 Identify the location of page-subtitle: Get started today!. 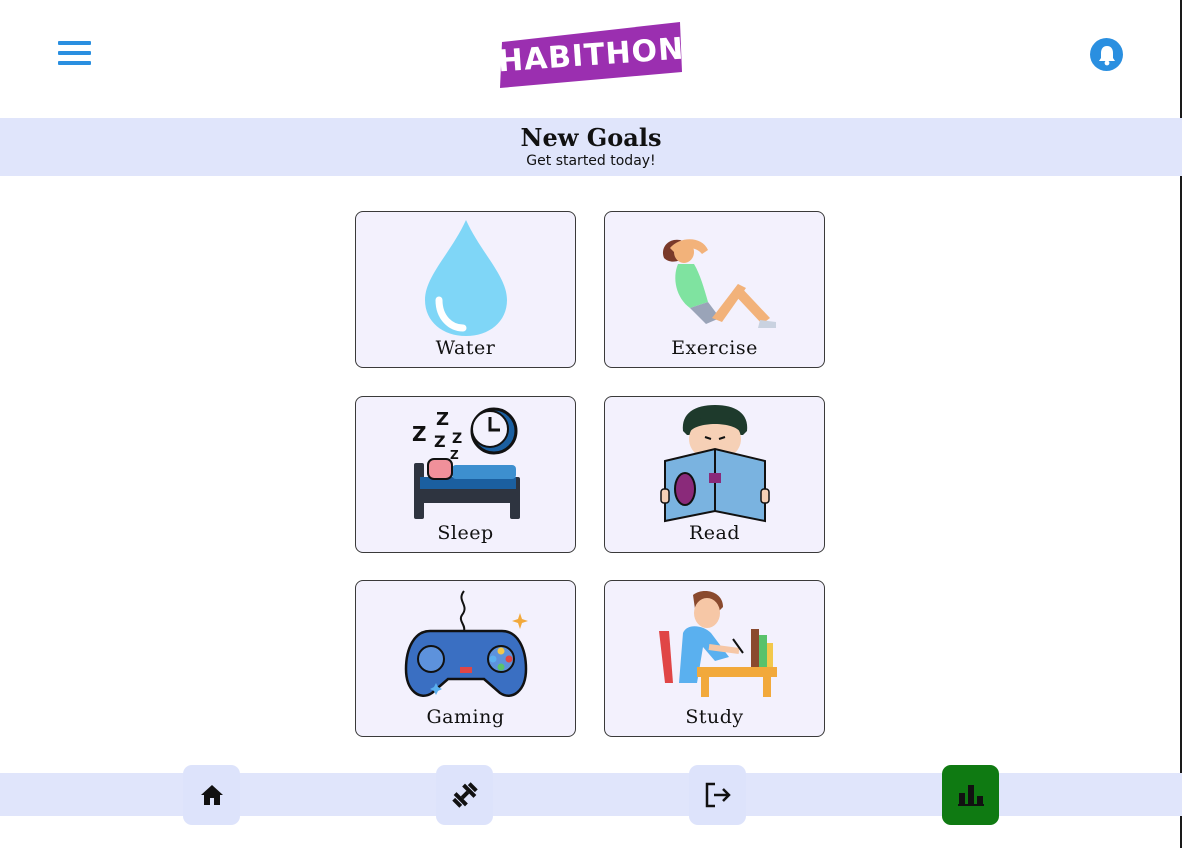
(591, 161).